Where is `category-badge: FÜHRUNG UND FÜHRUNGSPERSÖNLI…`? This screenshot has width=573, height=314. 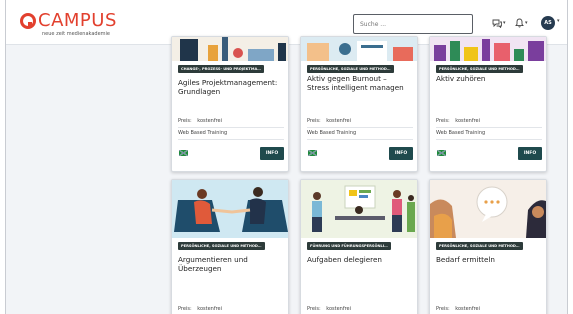
category-badge: FÜHRUNG UND FÜHRUNGSPERSÖNLI… is located at coordinates (349, 246).